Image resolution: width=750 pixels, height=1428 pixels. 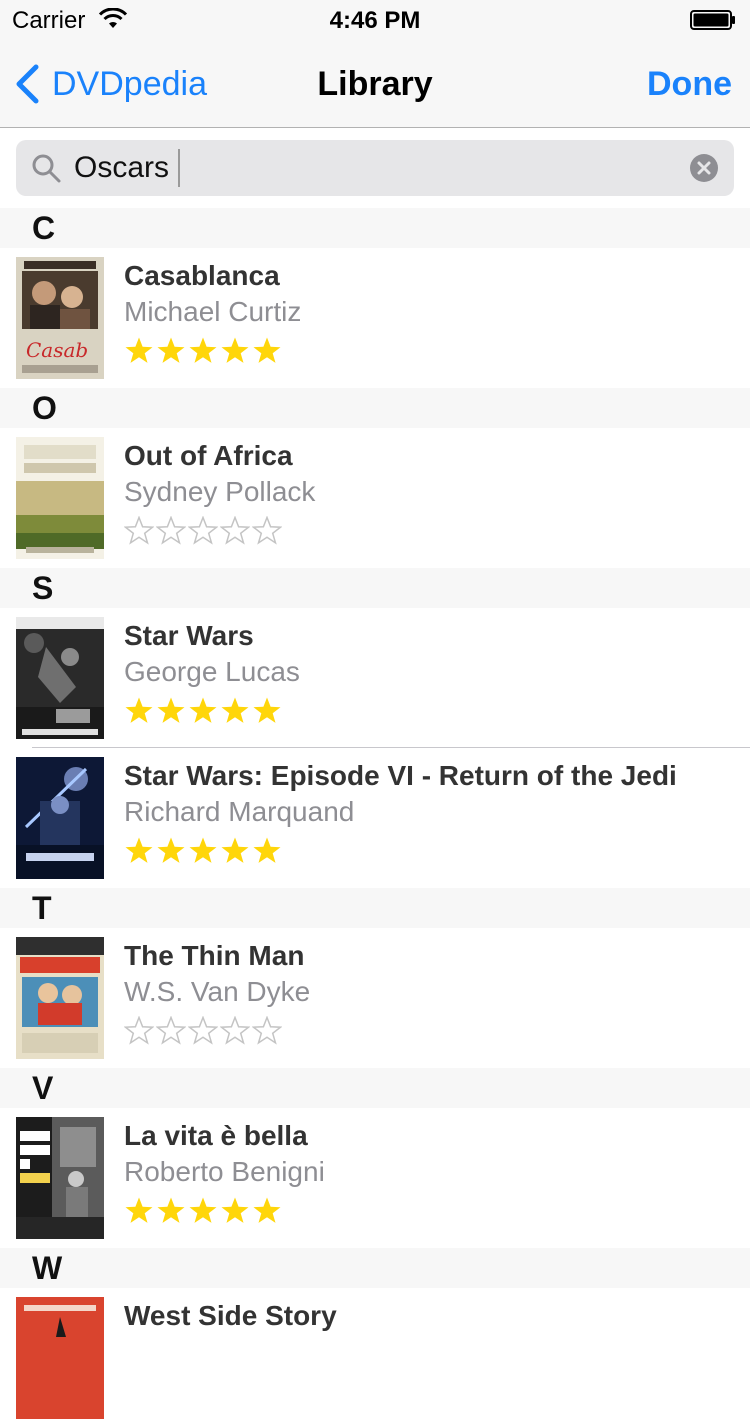 I want to click on section-header: T, so click(x=375, y=908).